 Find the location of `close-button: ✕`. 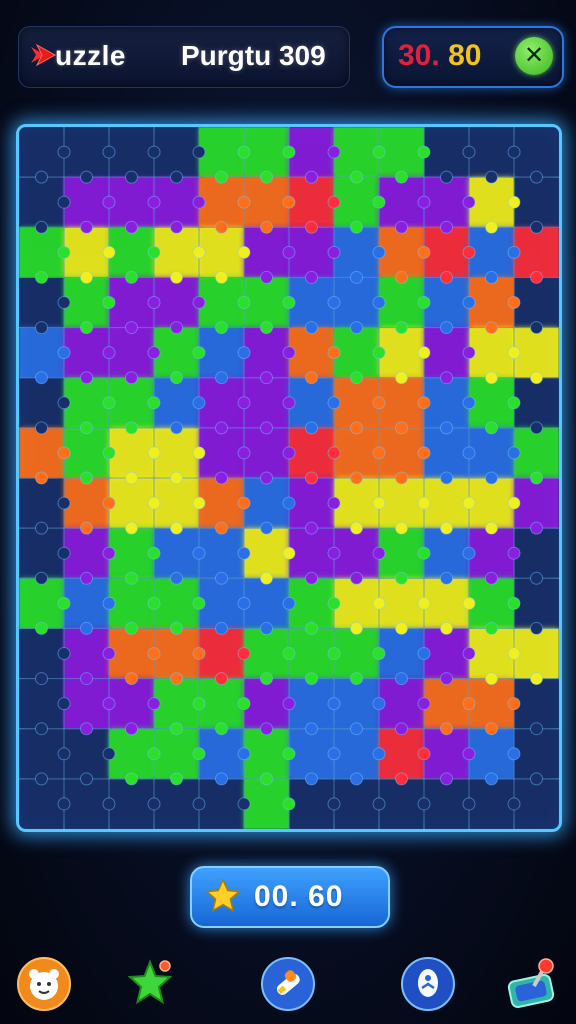

close-button: ✕ is located at coordinates (534, 56).